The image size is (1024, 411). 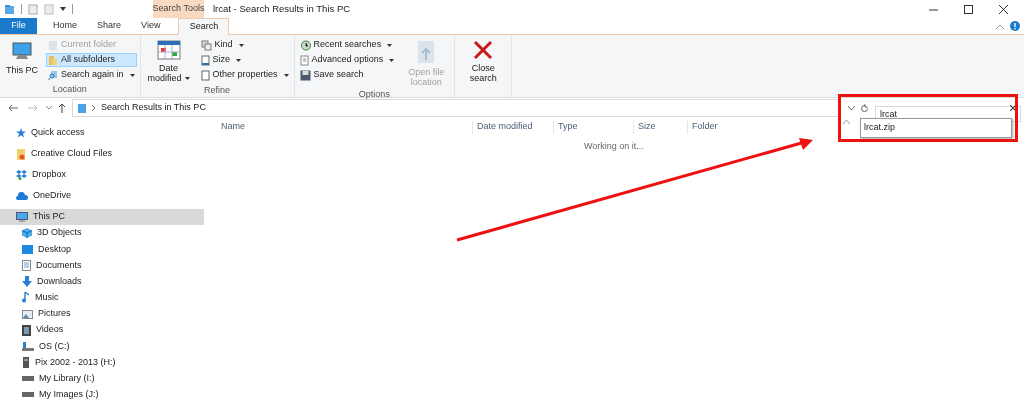 I want to click on folders-icon, so click(x=53, y=60).